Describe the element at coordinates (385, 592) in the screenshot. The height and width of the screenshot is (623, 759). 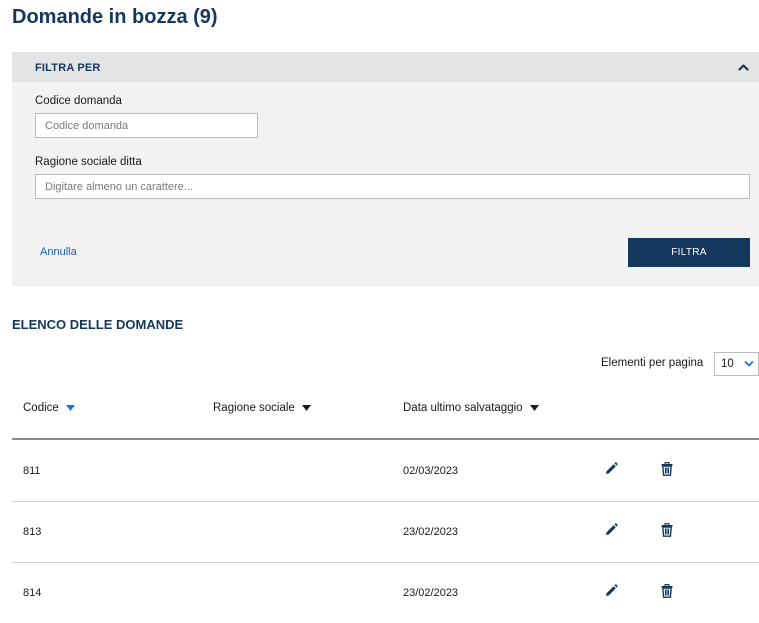
I see `table-row: 814 23/02/2023` at that location.